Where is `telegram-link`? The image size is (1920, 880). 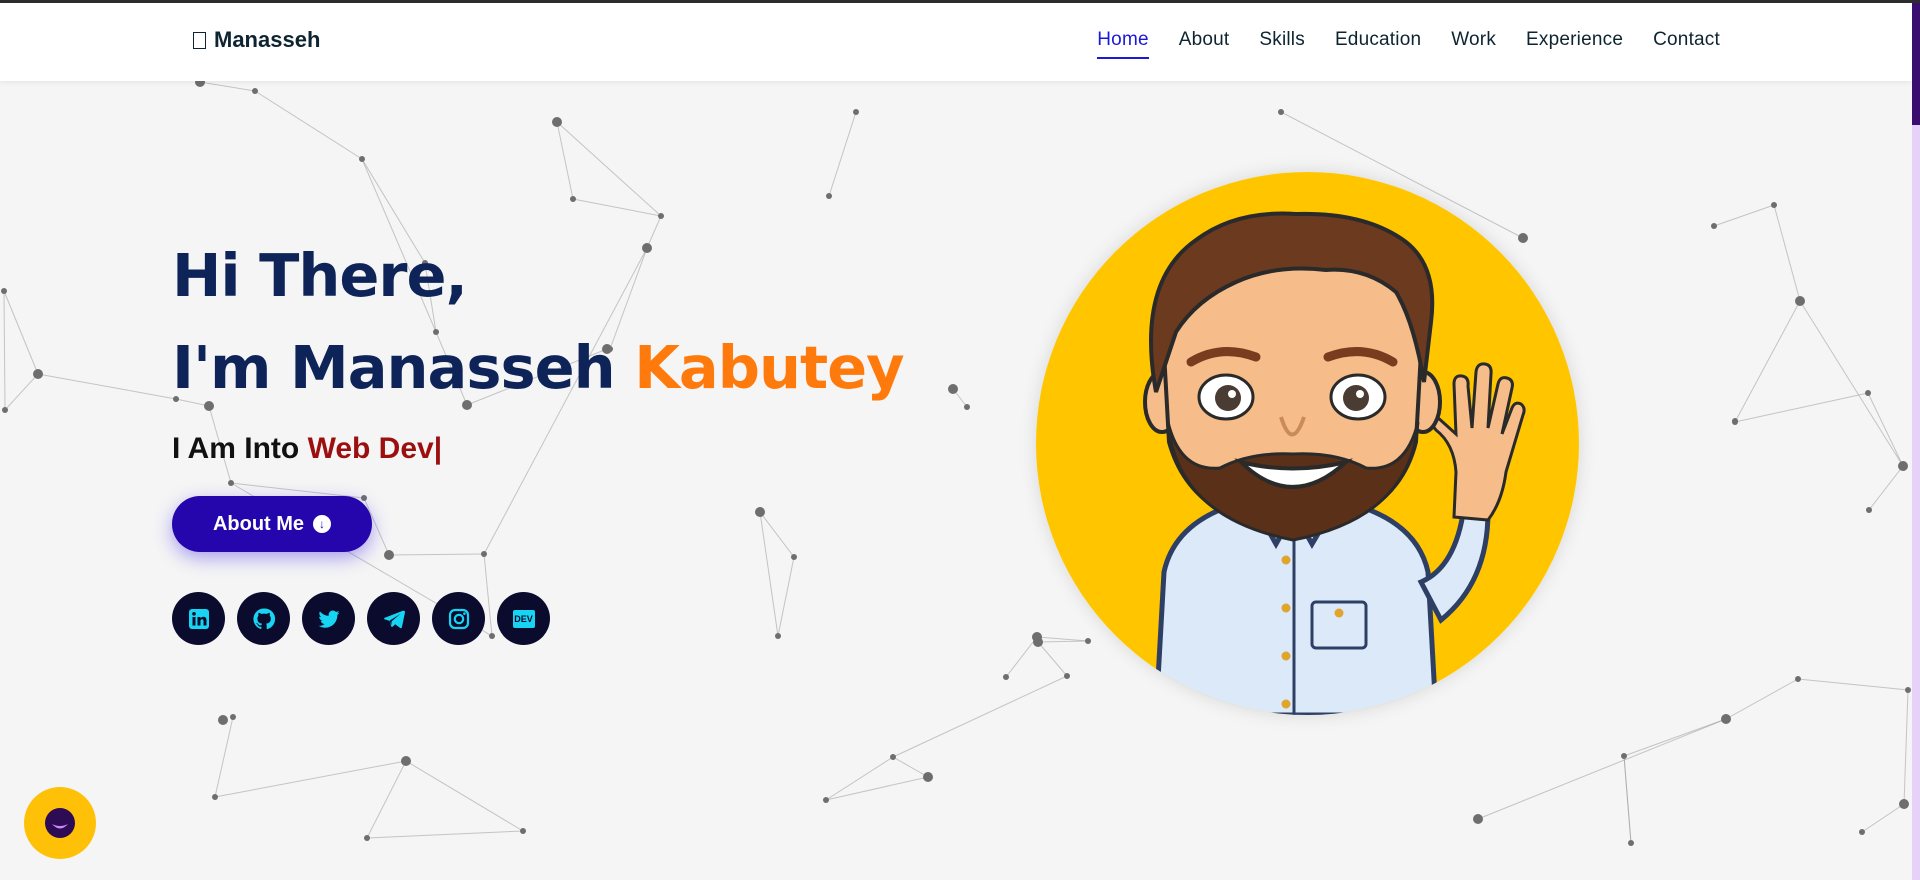 telegram-link is located at coordinates (393, 618).